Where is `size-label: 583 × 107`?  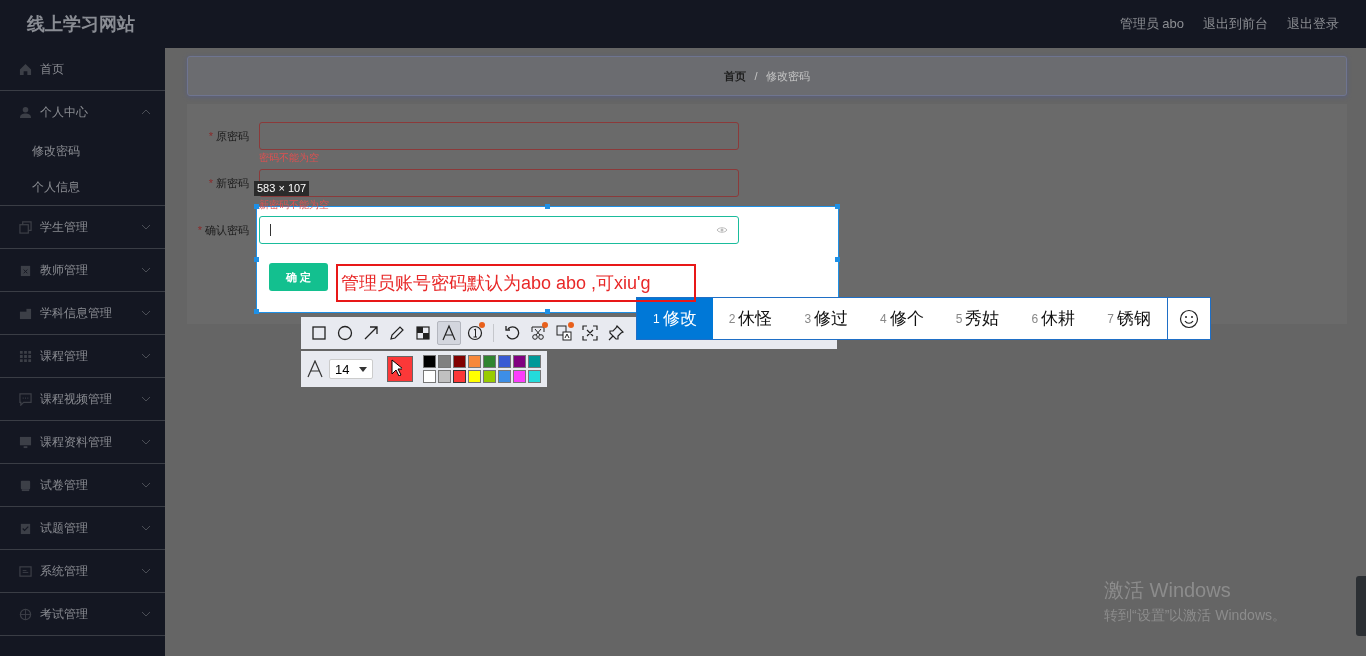 size-label: 583 × 107 is located at coordinates (282, 188).